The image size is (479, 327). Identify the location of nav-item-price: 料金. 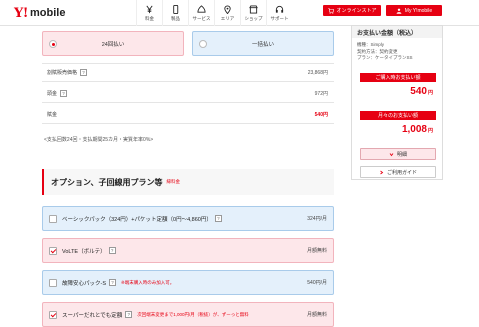
(149, 13).